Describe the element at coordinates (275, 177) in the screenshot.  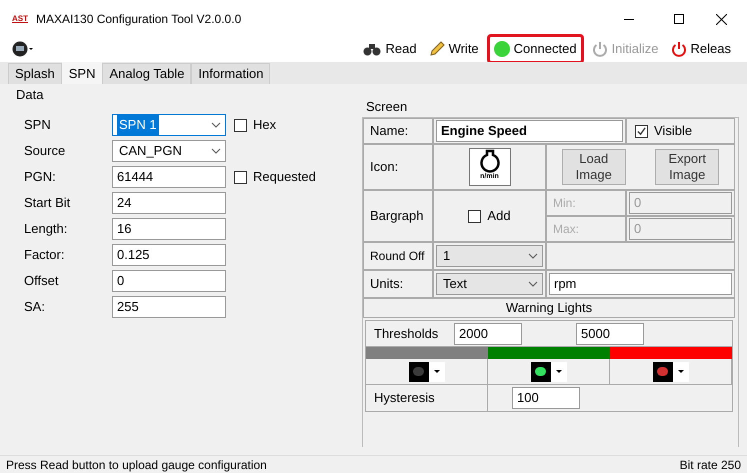
I see `checkbox: Requested` at that location.